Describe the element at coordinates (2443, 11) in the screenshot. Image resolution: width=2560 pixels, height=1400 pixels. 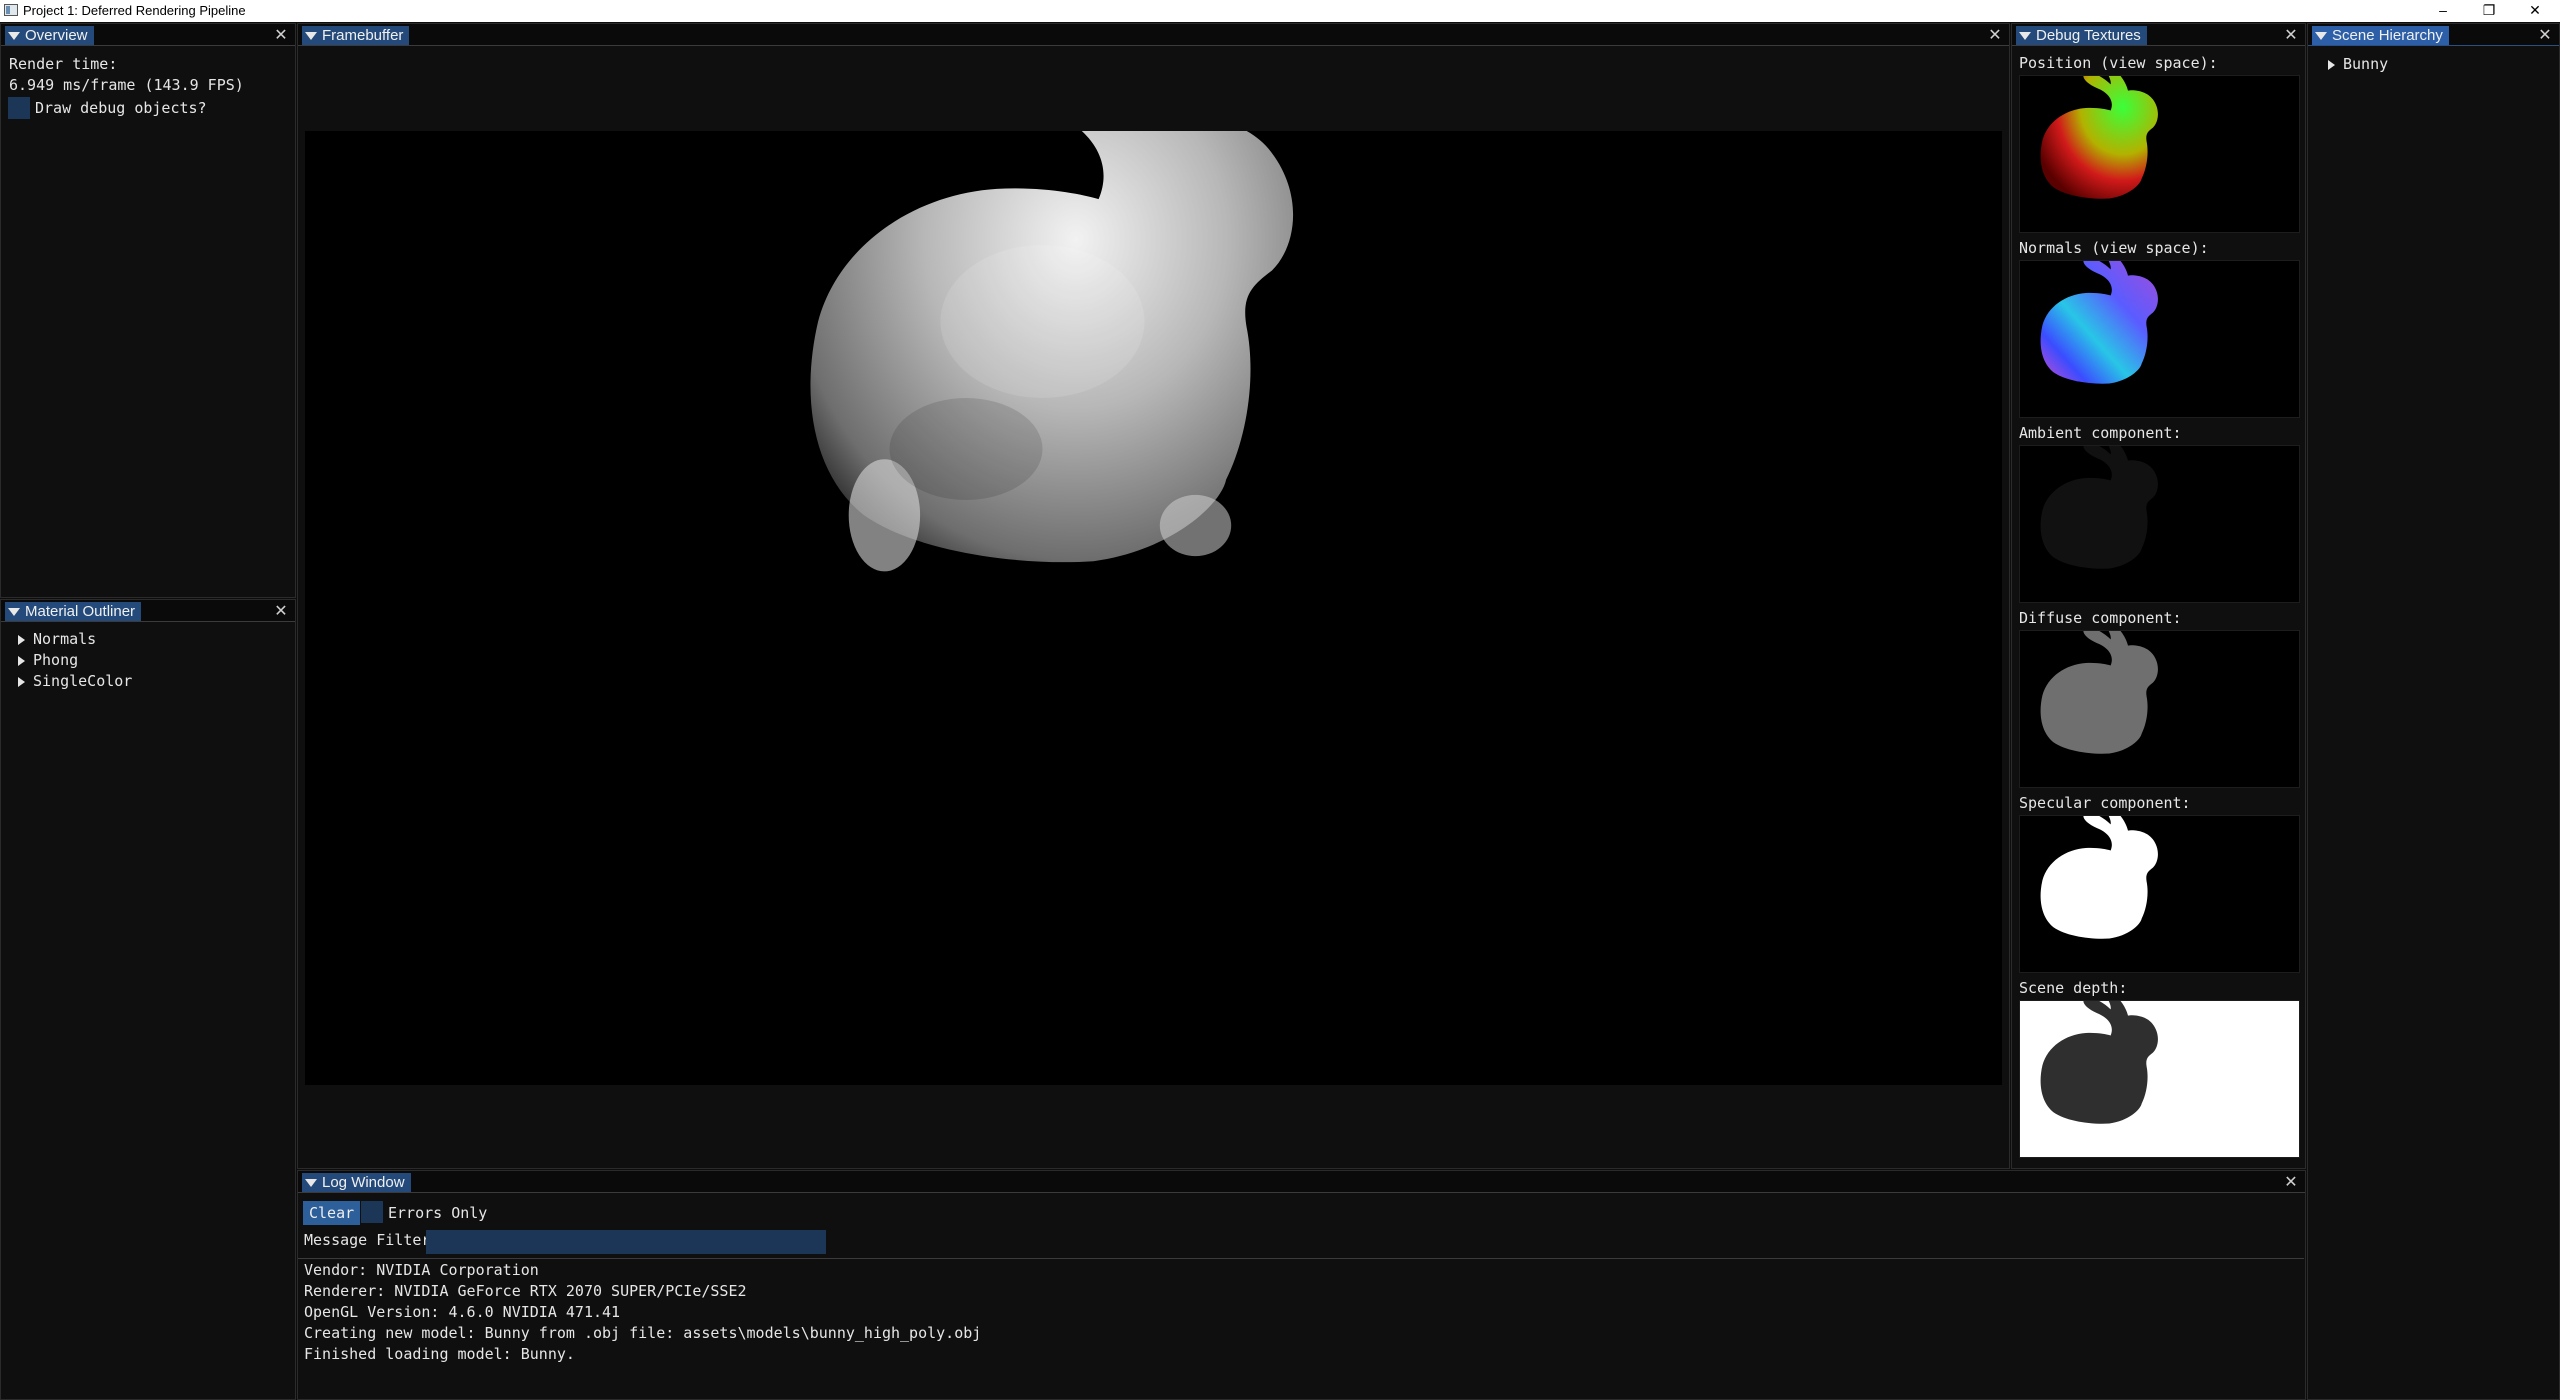
I see `minimize-button: –` at that location.